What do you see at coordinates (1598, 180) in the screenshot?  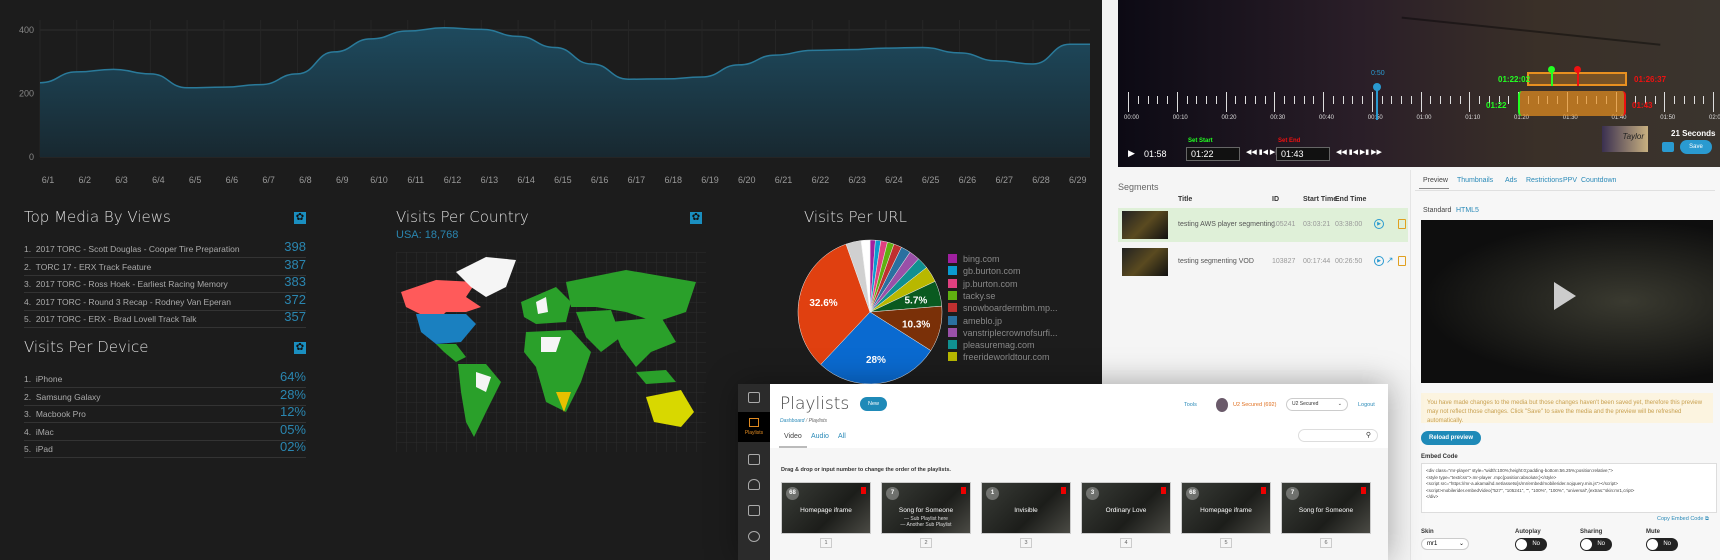 I see `tab-countdown: Countdown` at bounding box center [1598, 180].